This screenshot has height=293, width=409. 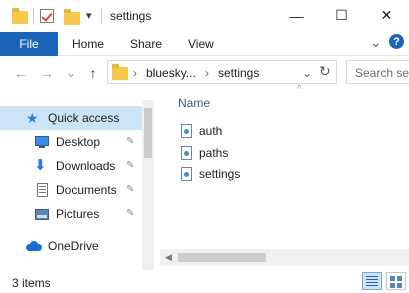 What do you see at coordinates (341, 15) in the screenshot?
I see `maximize-button: ☐` at bounding box center [341, 15].